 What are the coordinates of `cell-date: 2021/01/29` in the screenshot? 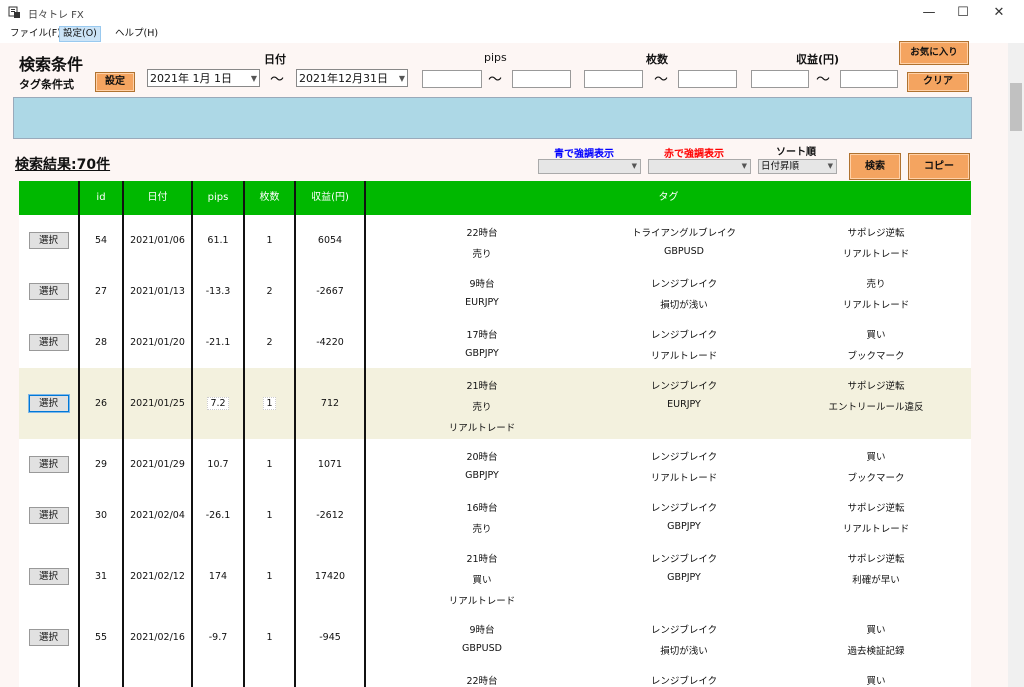 It's located at (158, 464).